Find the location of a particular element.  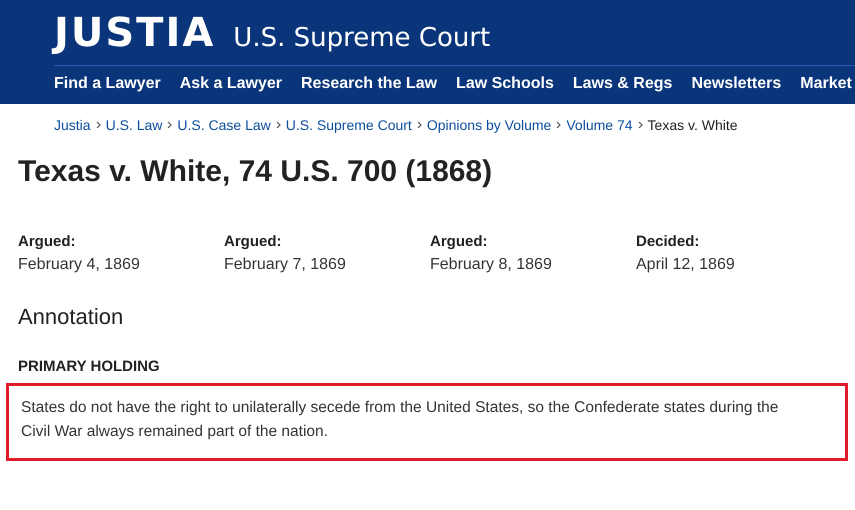

date-value: February 8, 1869 is located at coordinates (491, 265).